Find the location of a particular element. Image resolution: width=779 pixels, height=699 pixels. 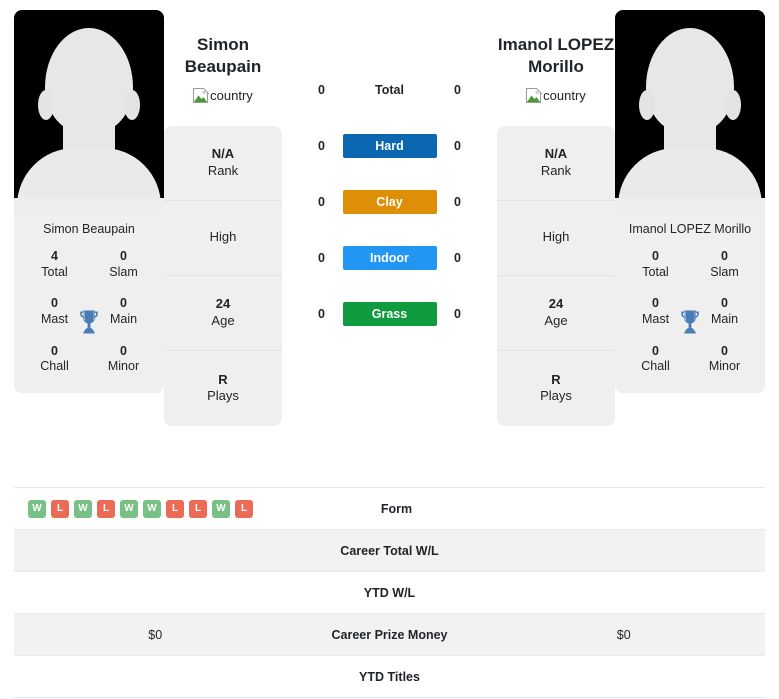

right-player-info-card: N/A Rank High 24 Age R Plays is located at coordinates (556, 275).